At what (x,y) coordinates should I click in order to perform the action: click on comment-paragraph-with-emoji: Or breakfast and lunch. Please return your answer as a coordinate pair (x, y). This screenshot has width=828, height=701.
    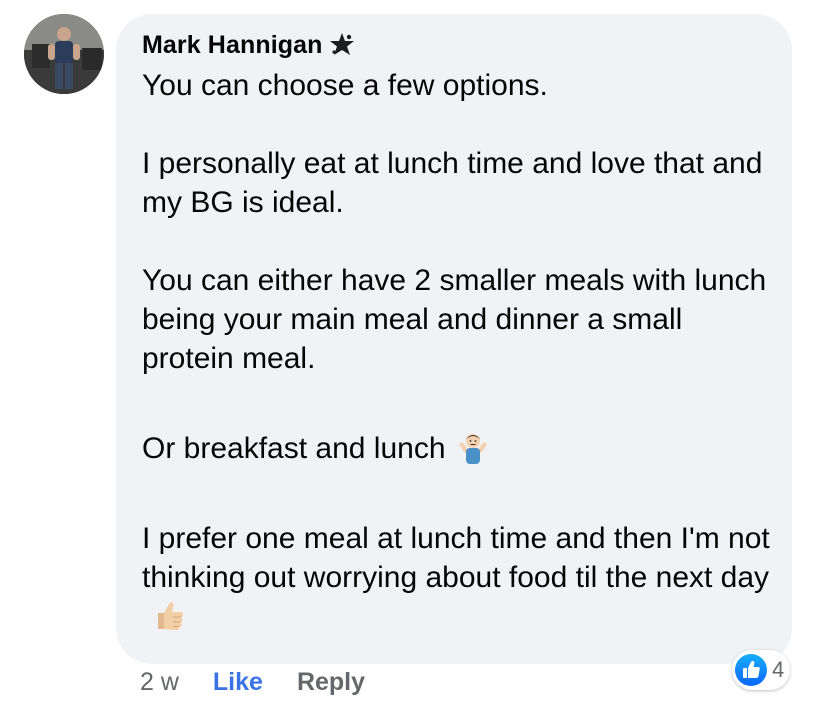
    Looking at the image, I should click on (462, 448).